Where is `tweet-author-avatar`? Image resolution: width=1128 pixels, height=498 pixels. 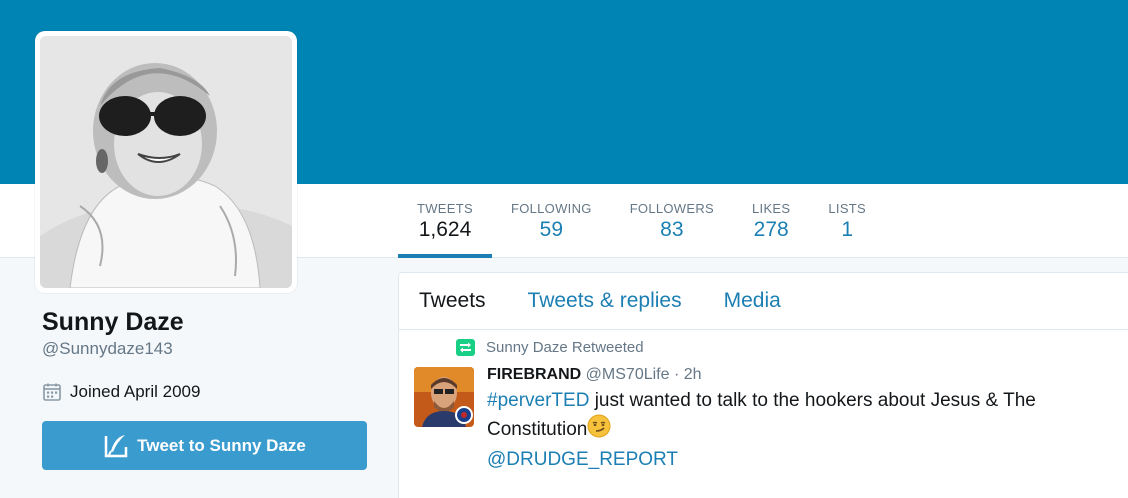
tweet-author-avatar is located at coordinates (444, 397).